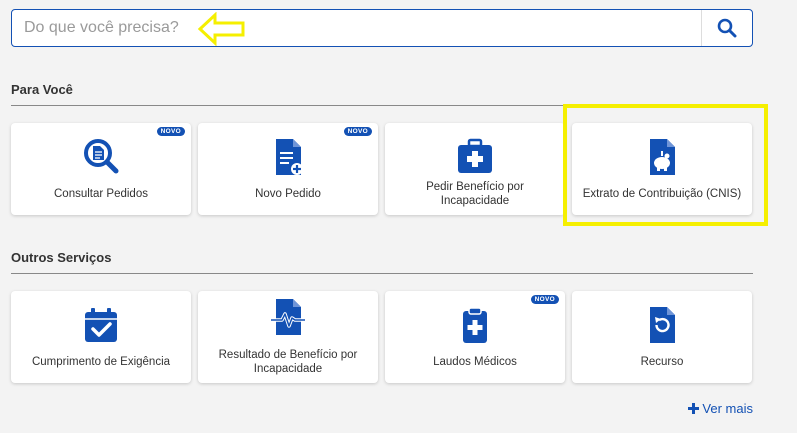 The width and height of the screenshot is (797, 433). What do you see at coordinates (288, 362) in the screenshot?
I see `card-label: Resultado de Benefício por Incapacidade` at bounding box center [288, 362].